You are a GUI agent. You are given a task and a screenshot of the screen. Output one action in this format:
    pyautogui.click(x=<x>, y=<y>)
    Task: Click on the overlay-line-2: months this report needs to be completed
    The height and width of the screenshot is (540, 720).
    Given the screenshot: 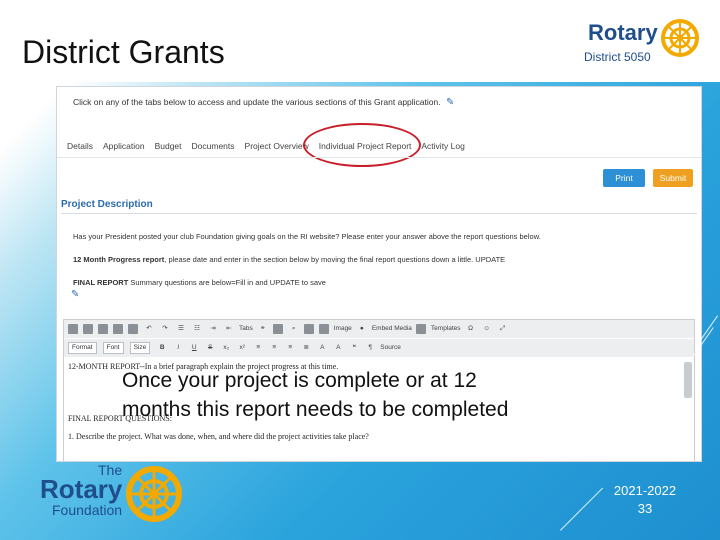 What is the action you would take?
    pyautogui.click(x=315, y=409)
    